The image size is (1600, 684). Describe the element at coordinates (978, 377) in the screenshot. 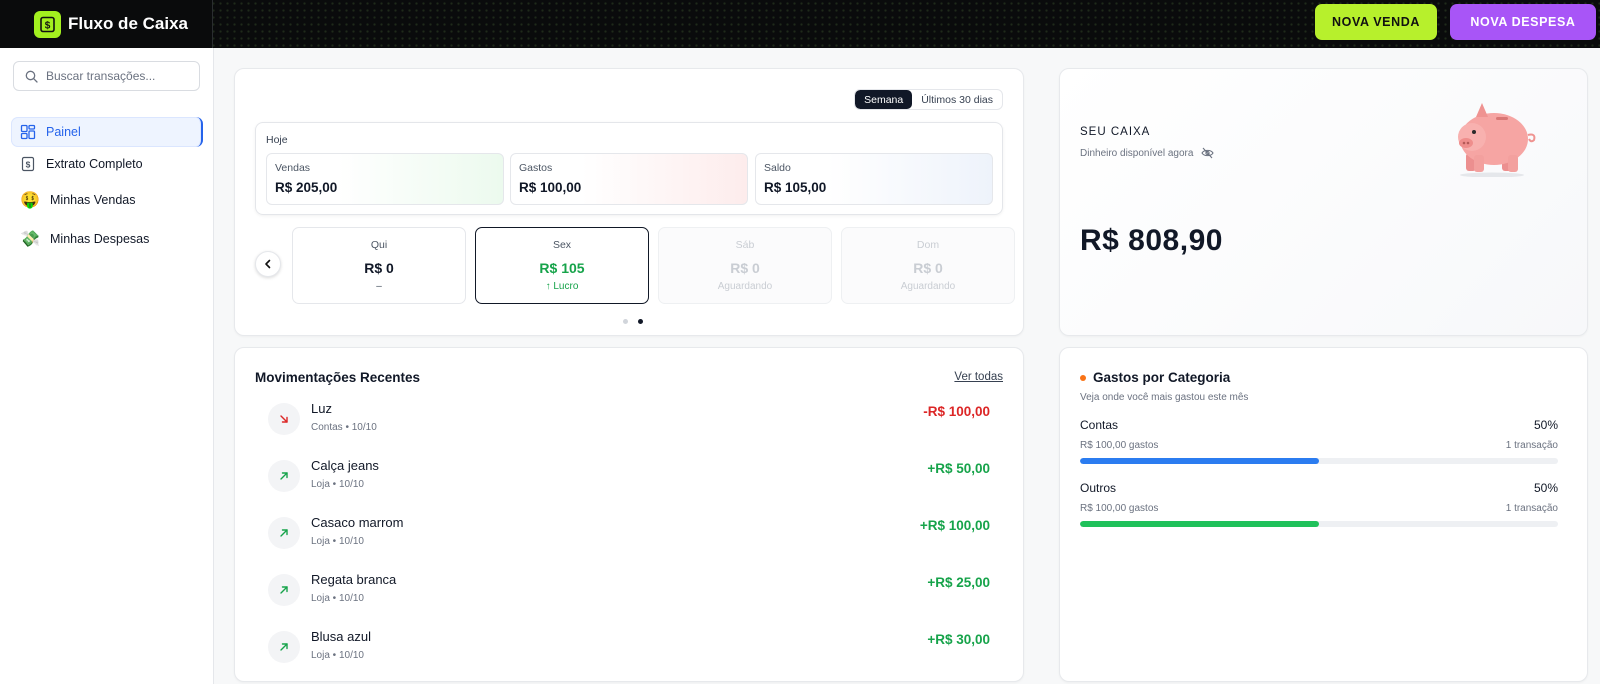

I see `ver-todas-link: Ver todas` at that location.